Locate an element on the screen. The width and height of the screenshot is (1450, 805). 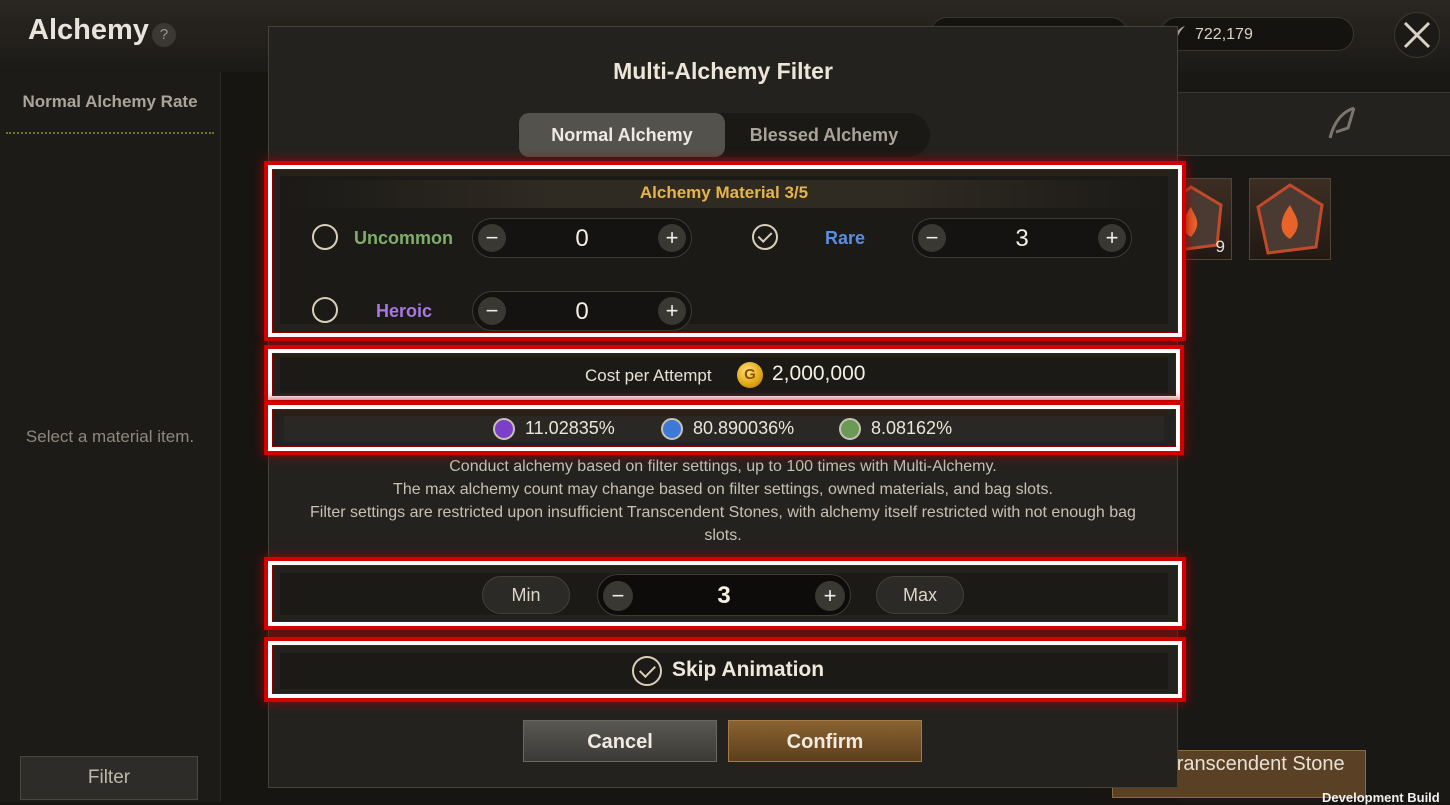
help-icon: ? is located at coordinates (164, 35).